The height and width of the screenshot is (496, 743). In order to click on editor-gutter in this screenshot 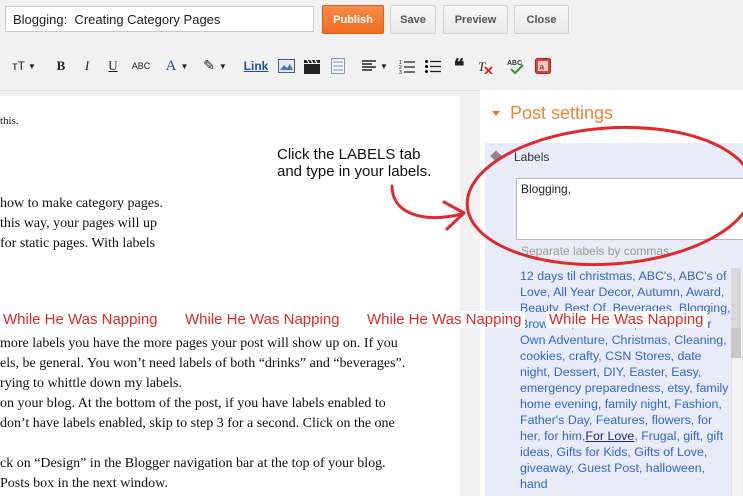, I will do `click(470, 296)`.